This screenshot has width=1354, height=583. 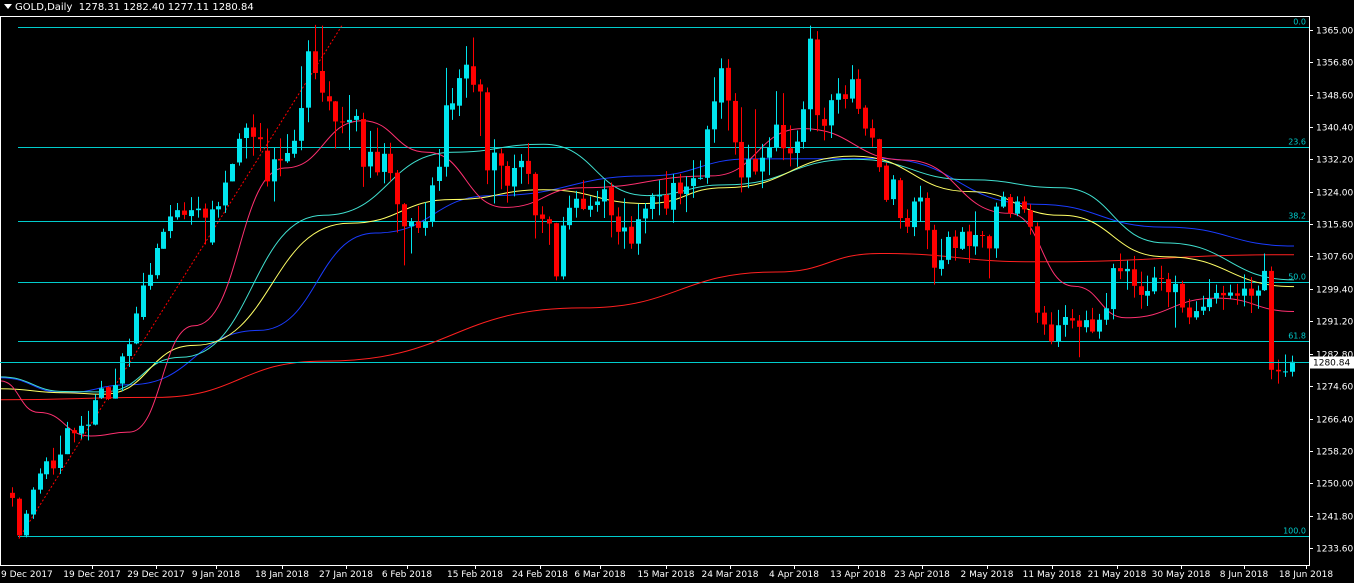 What do you see at coordinates (1297, 142) in the screenshot?
I see `fib-label: 23.6` at bounding box center [1297, 142].